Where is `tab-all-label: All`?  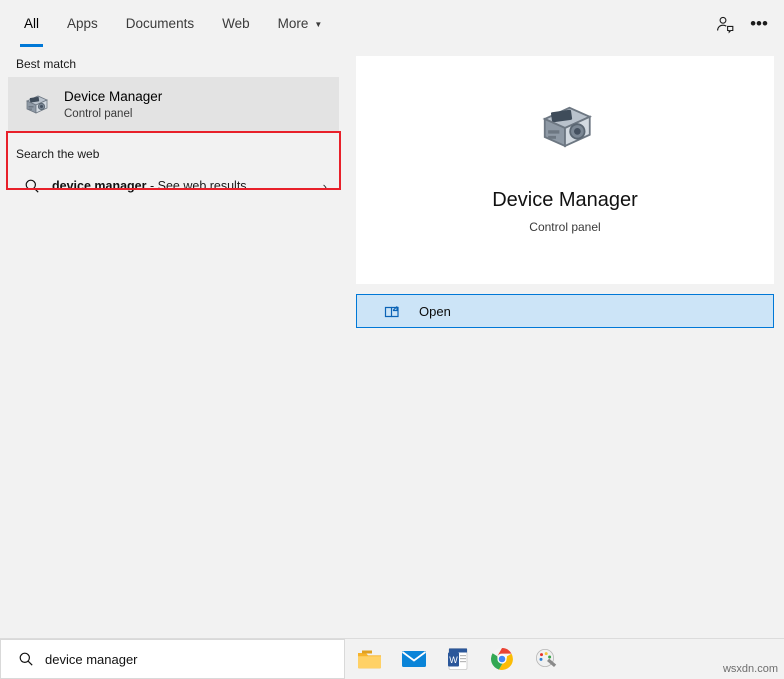 tab-all-label: All is located at coordinates (32, 23).